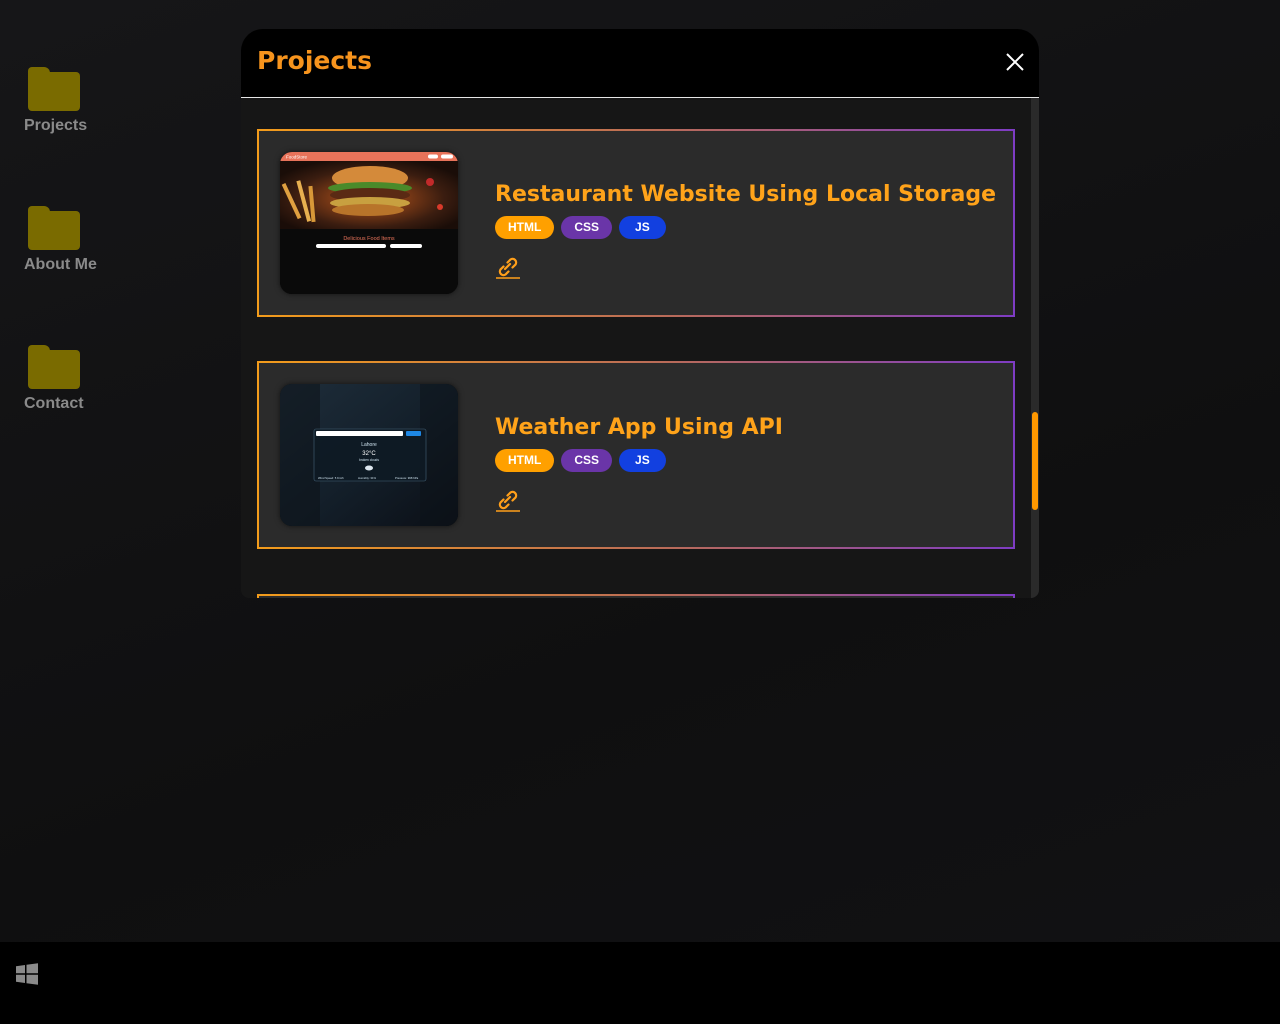 The width and height of the screenshot is (1280, 1024). I want to click on svg-text: FoodStore, so click(297, 157).